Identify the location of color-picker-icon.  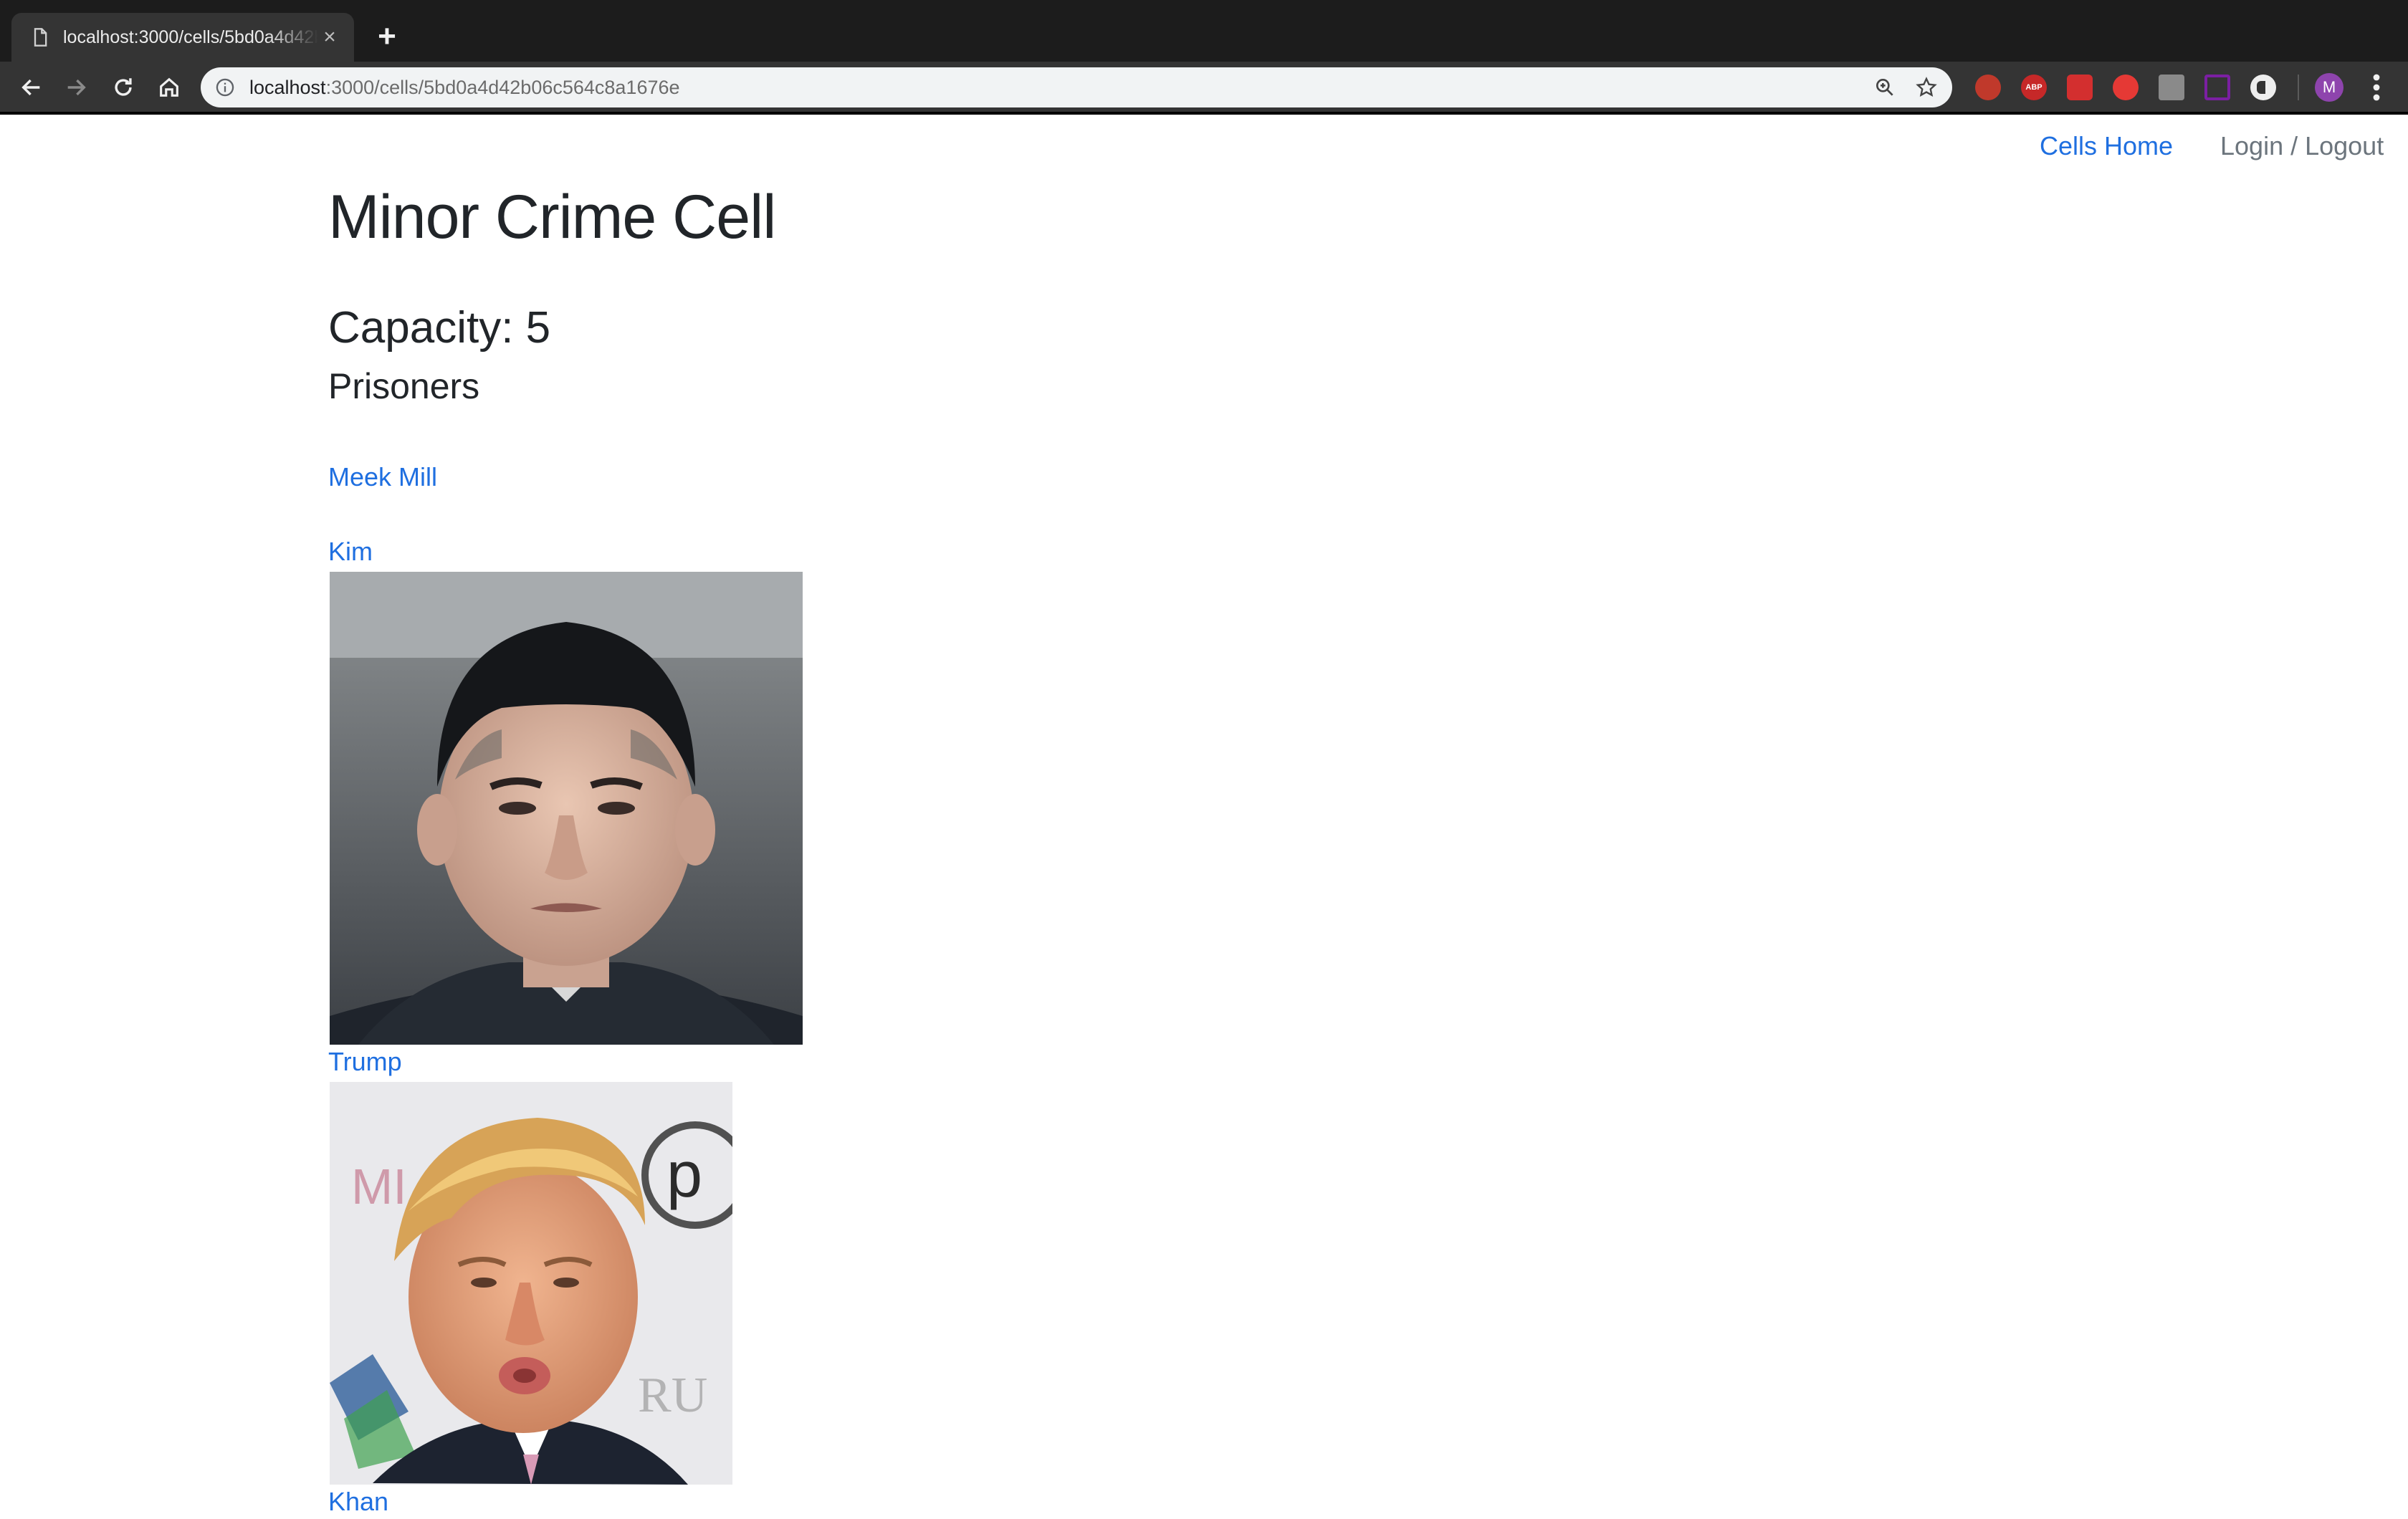
(2217, 87).